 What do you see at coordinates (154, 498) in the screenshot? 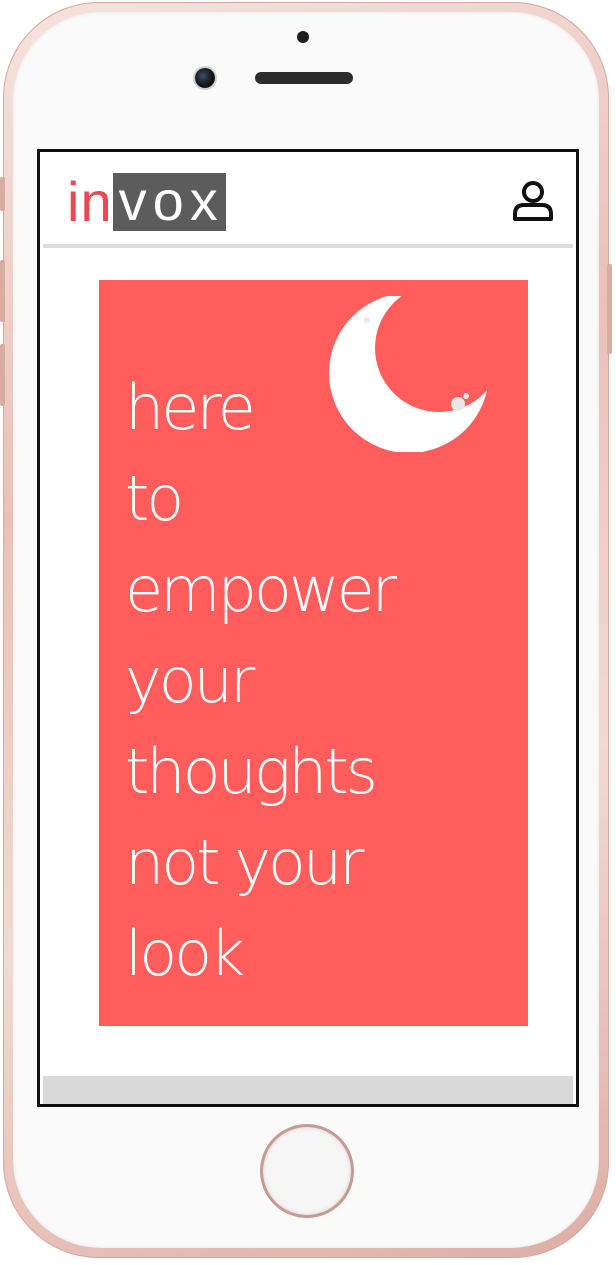
I see `tagline-line-2: to` at bounding box center [154, 498].